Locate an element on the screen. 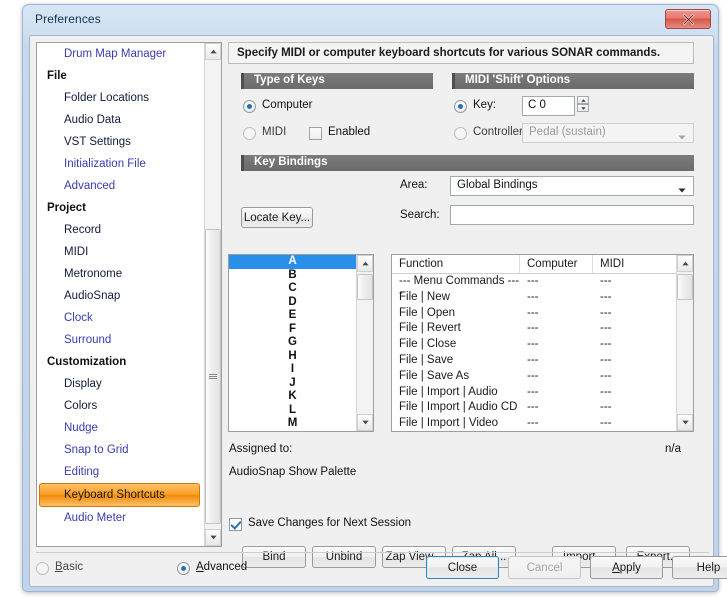 The image size is (727, 602). sidebar-item-vst-settings: VST Settings is located at coordinates (120, 142).